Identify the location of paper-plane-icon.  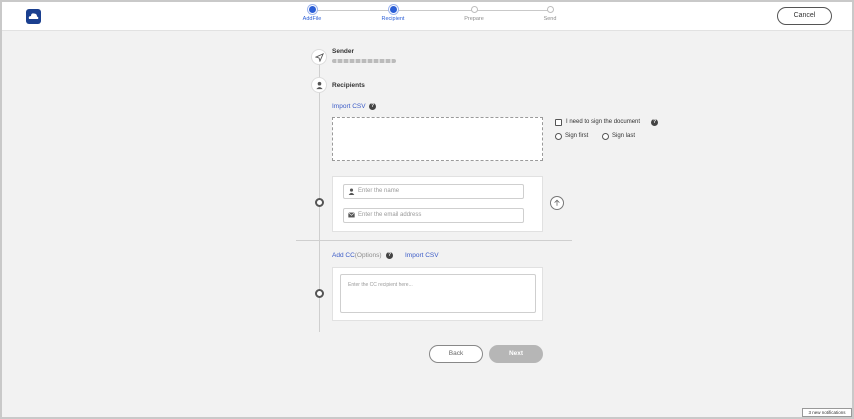
(319, 57).